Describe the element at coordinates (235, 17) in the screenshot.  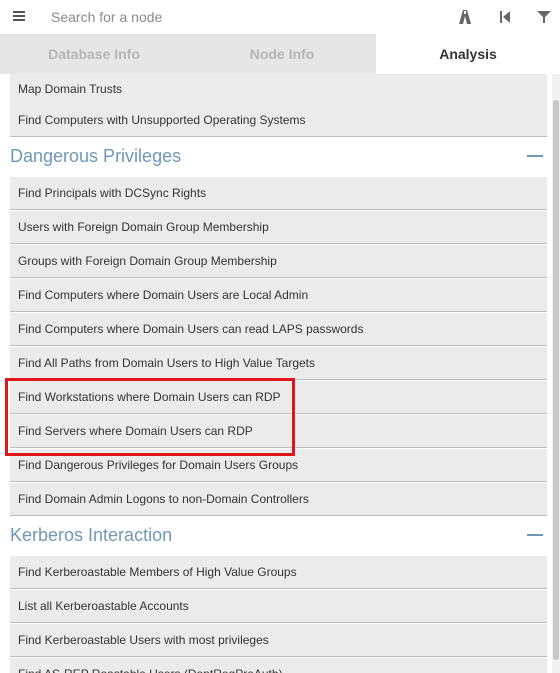
I see `search-input` at that location.